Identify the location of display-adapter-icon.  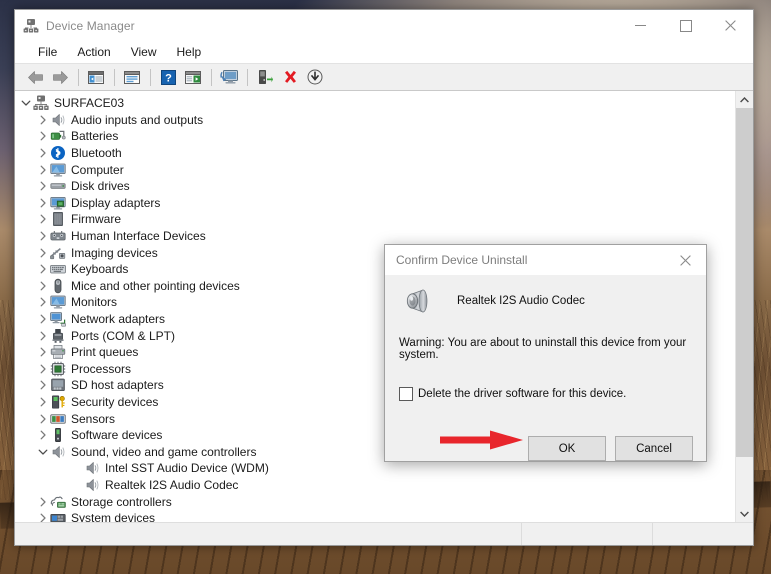
(58, 203).